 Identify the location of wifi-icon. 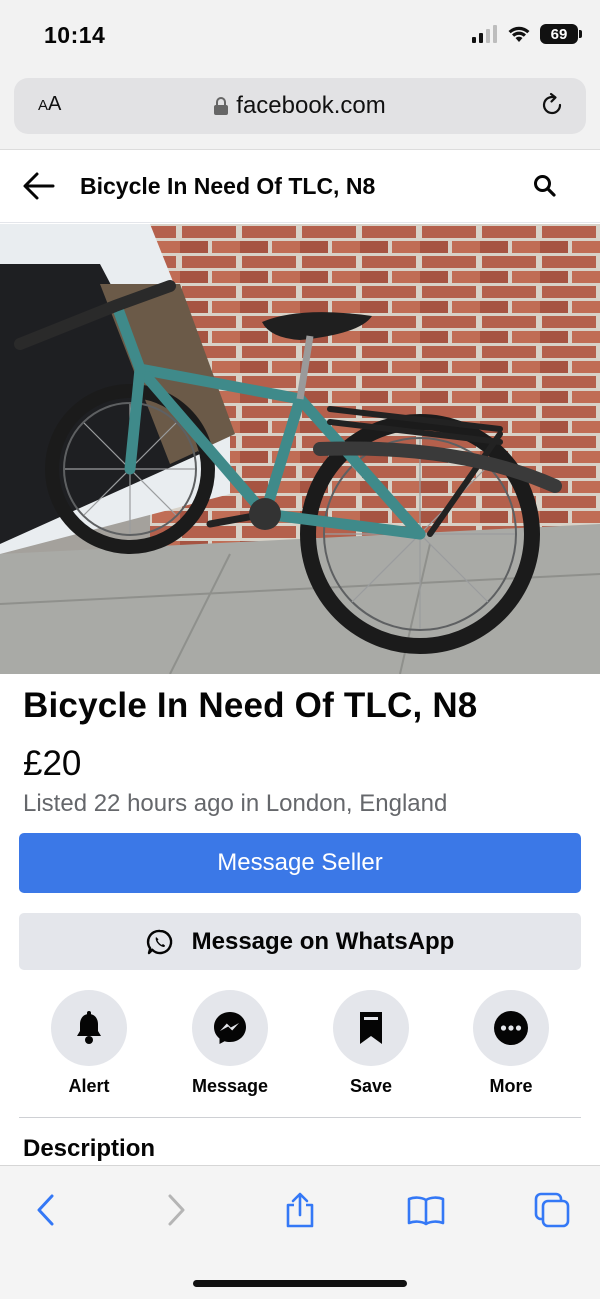
(519, 34).